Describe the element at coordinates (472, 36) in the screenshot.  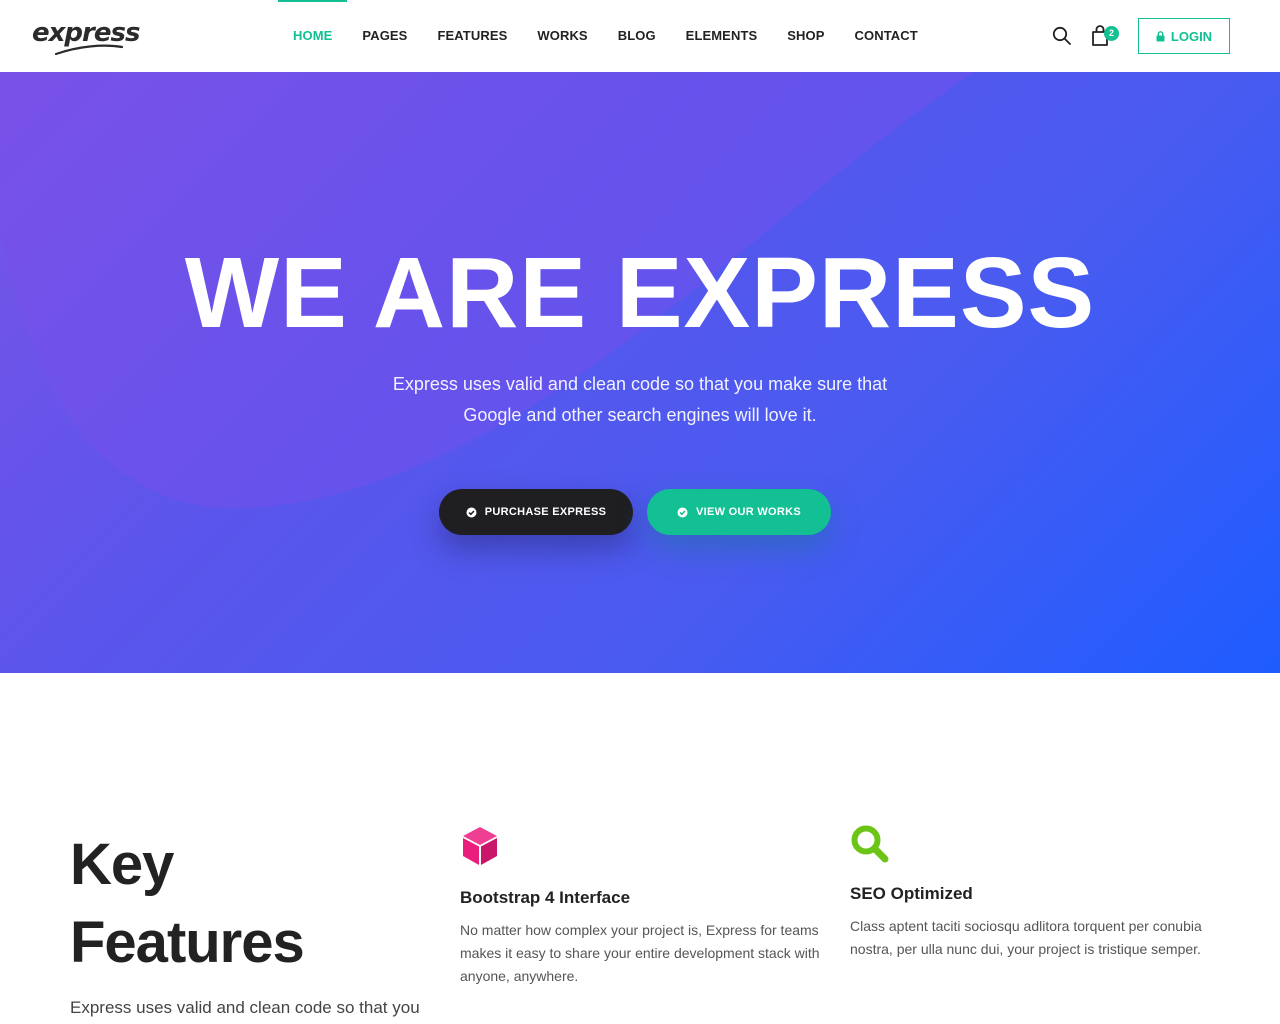
I see `nav-item-features: FEATURES` at that location.